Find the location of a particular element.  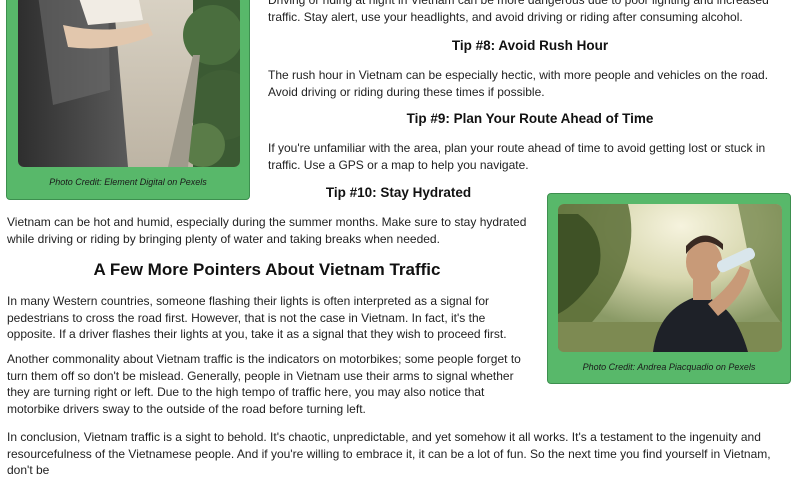

photo-car-window-image is located at coordinates (129, 83).